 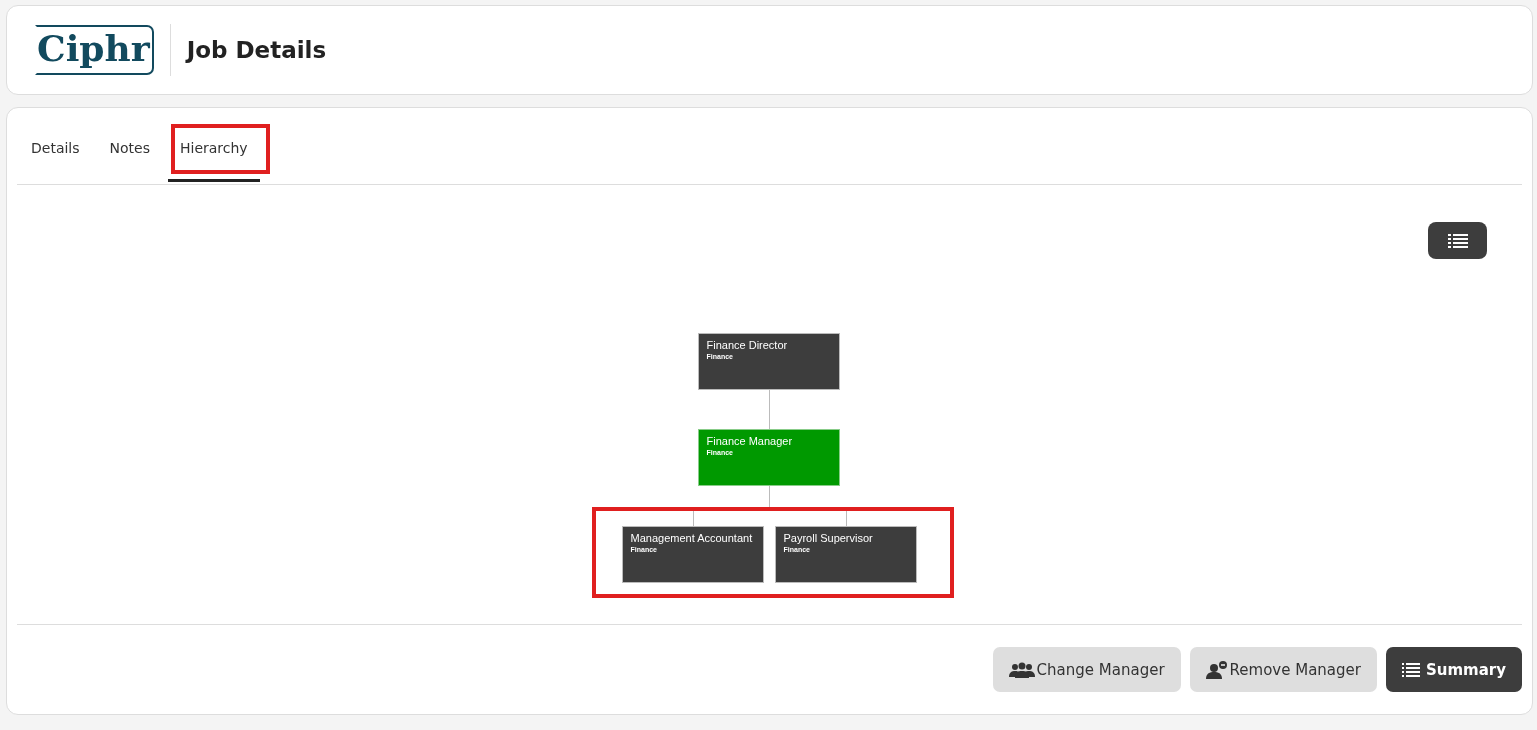 I want to click on tab: Notes, so click(x=129, y=149).